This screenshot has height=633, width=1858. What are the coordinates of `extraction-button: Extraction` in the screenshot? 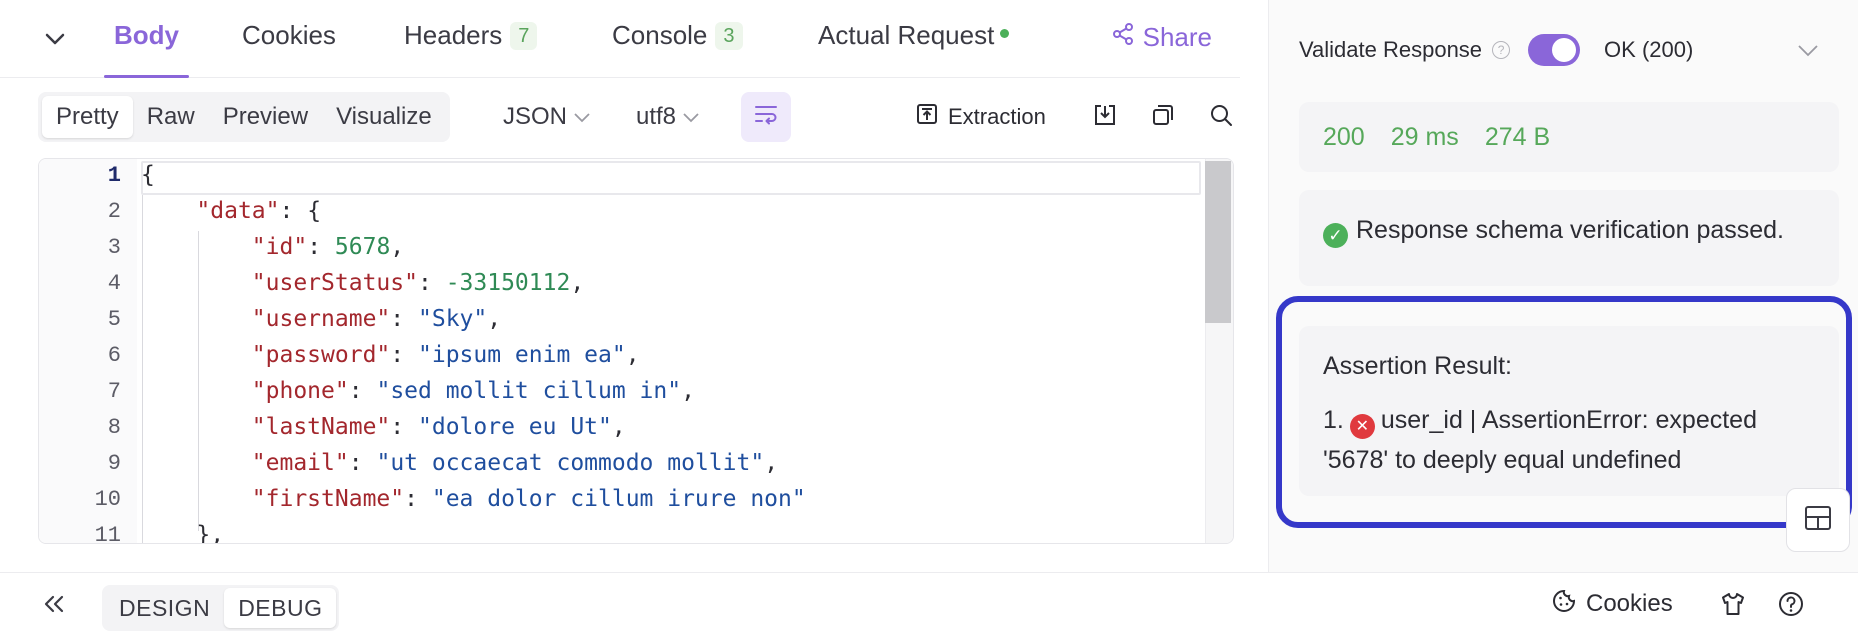 It's located at (981, 117).